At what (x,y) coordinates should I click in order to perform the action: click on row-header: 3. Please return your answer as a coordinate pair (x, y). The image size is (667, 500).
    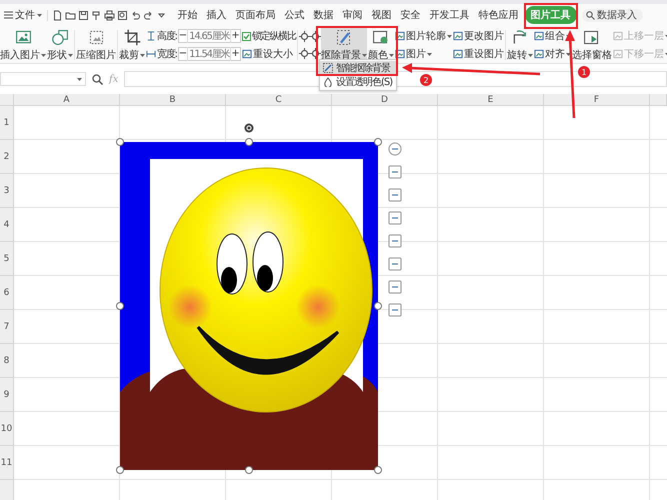
    Looking at the image, I should click on (7, 191).